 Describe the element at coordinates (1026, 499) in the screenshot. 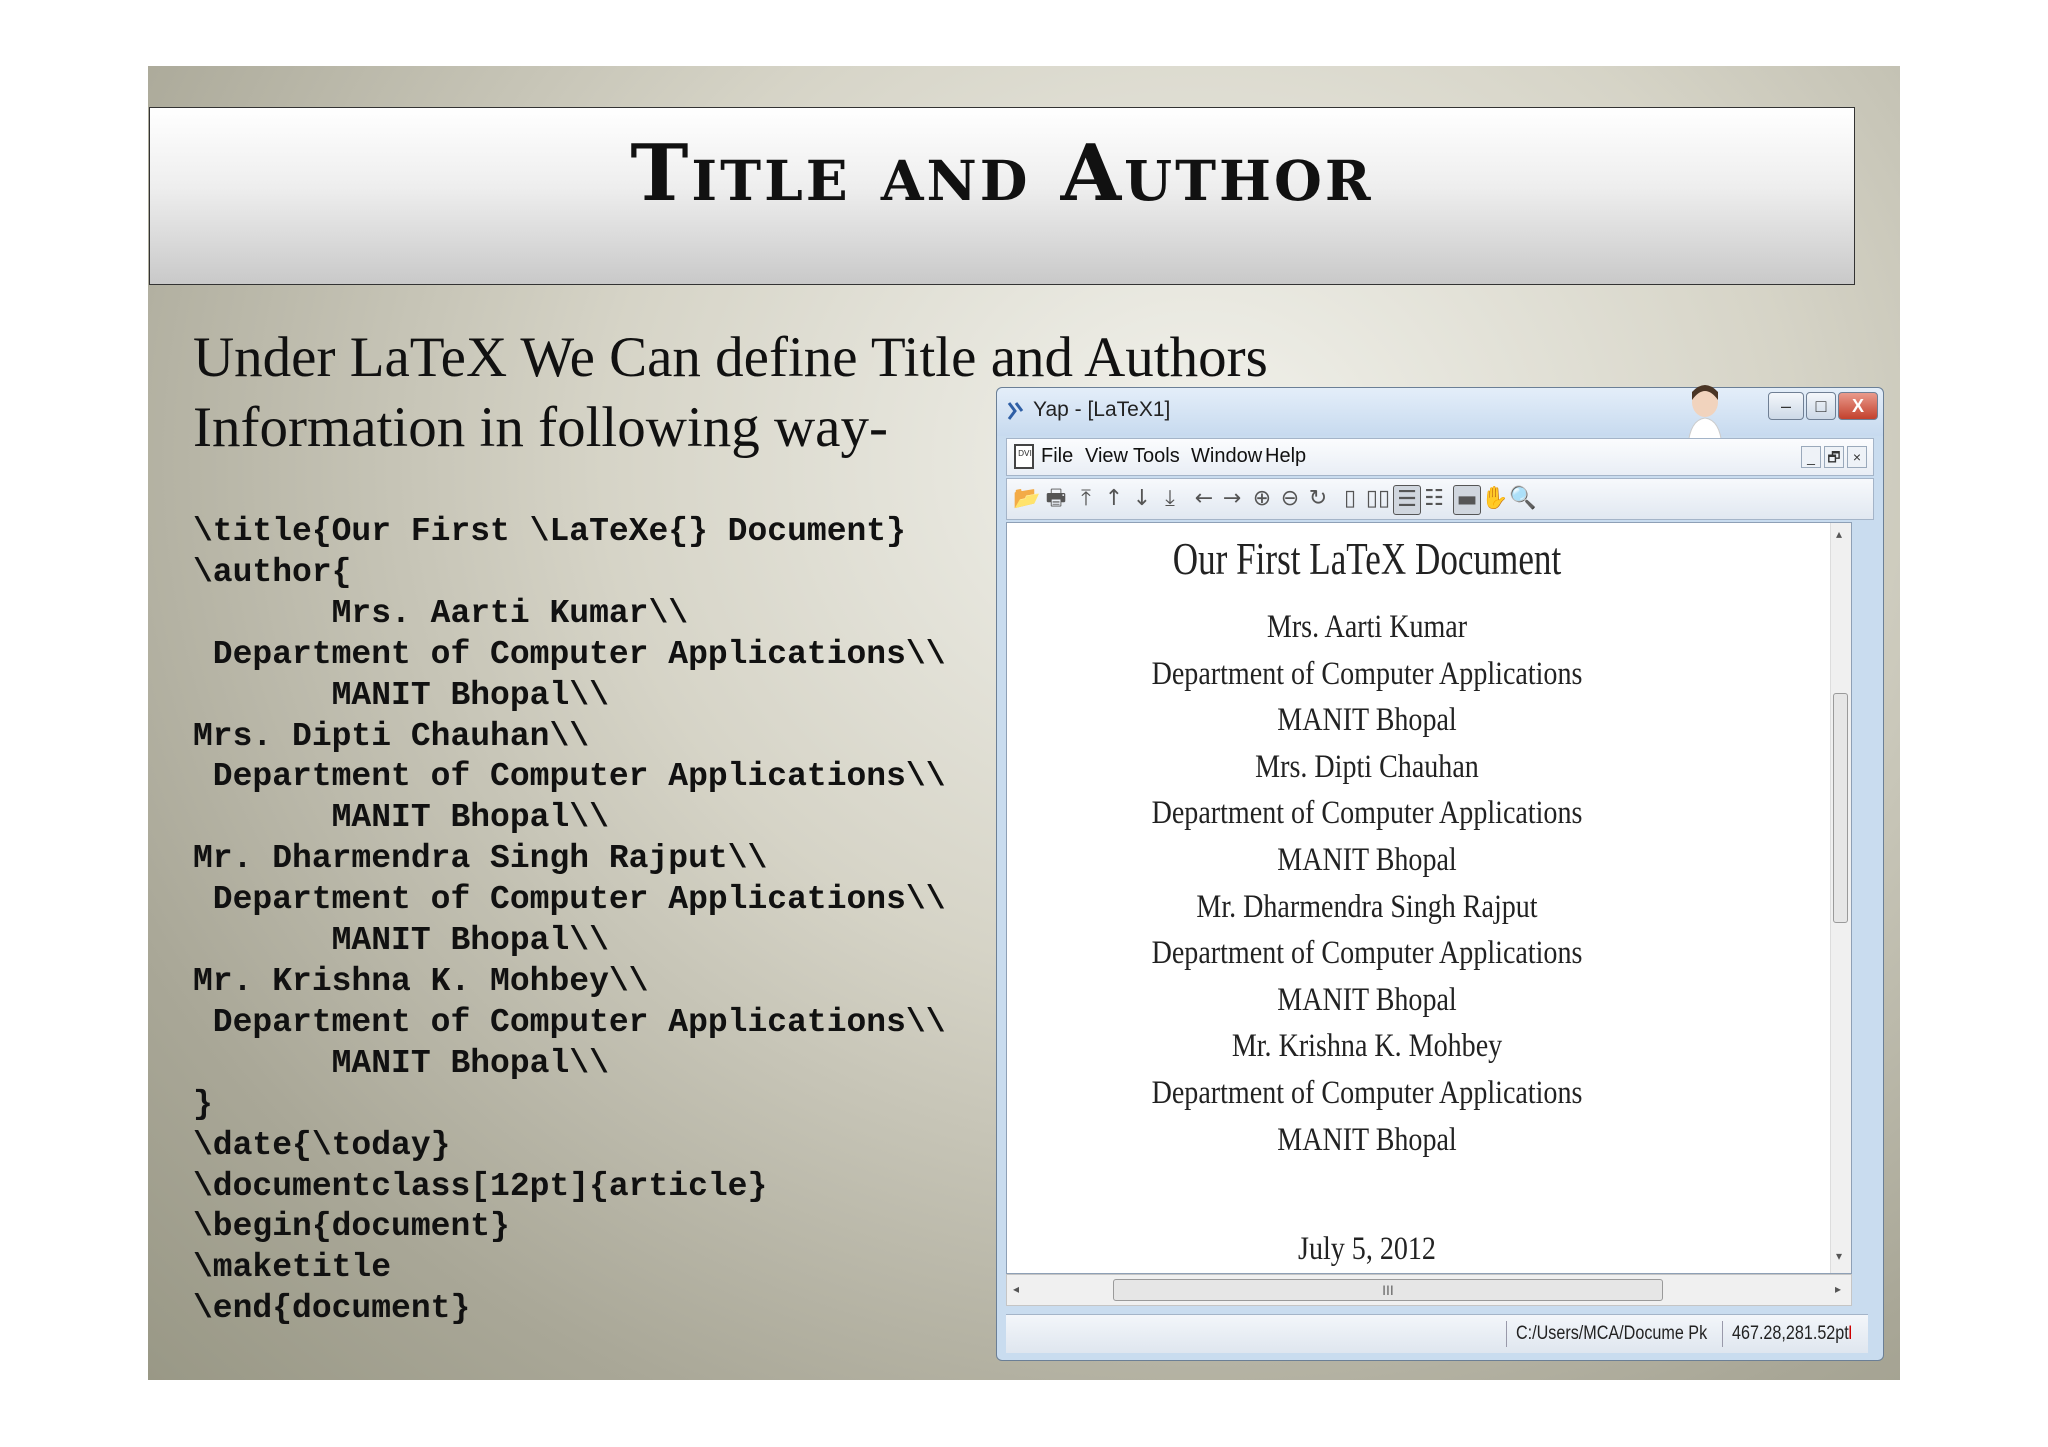

I see `open-icon: 📂` at that location.